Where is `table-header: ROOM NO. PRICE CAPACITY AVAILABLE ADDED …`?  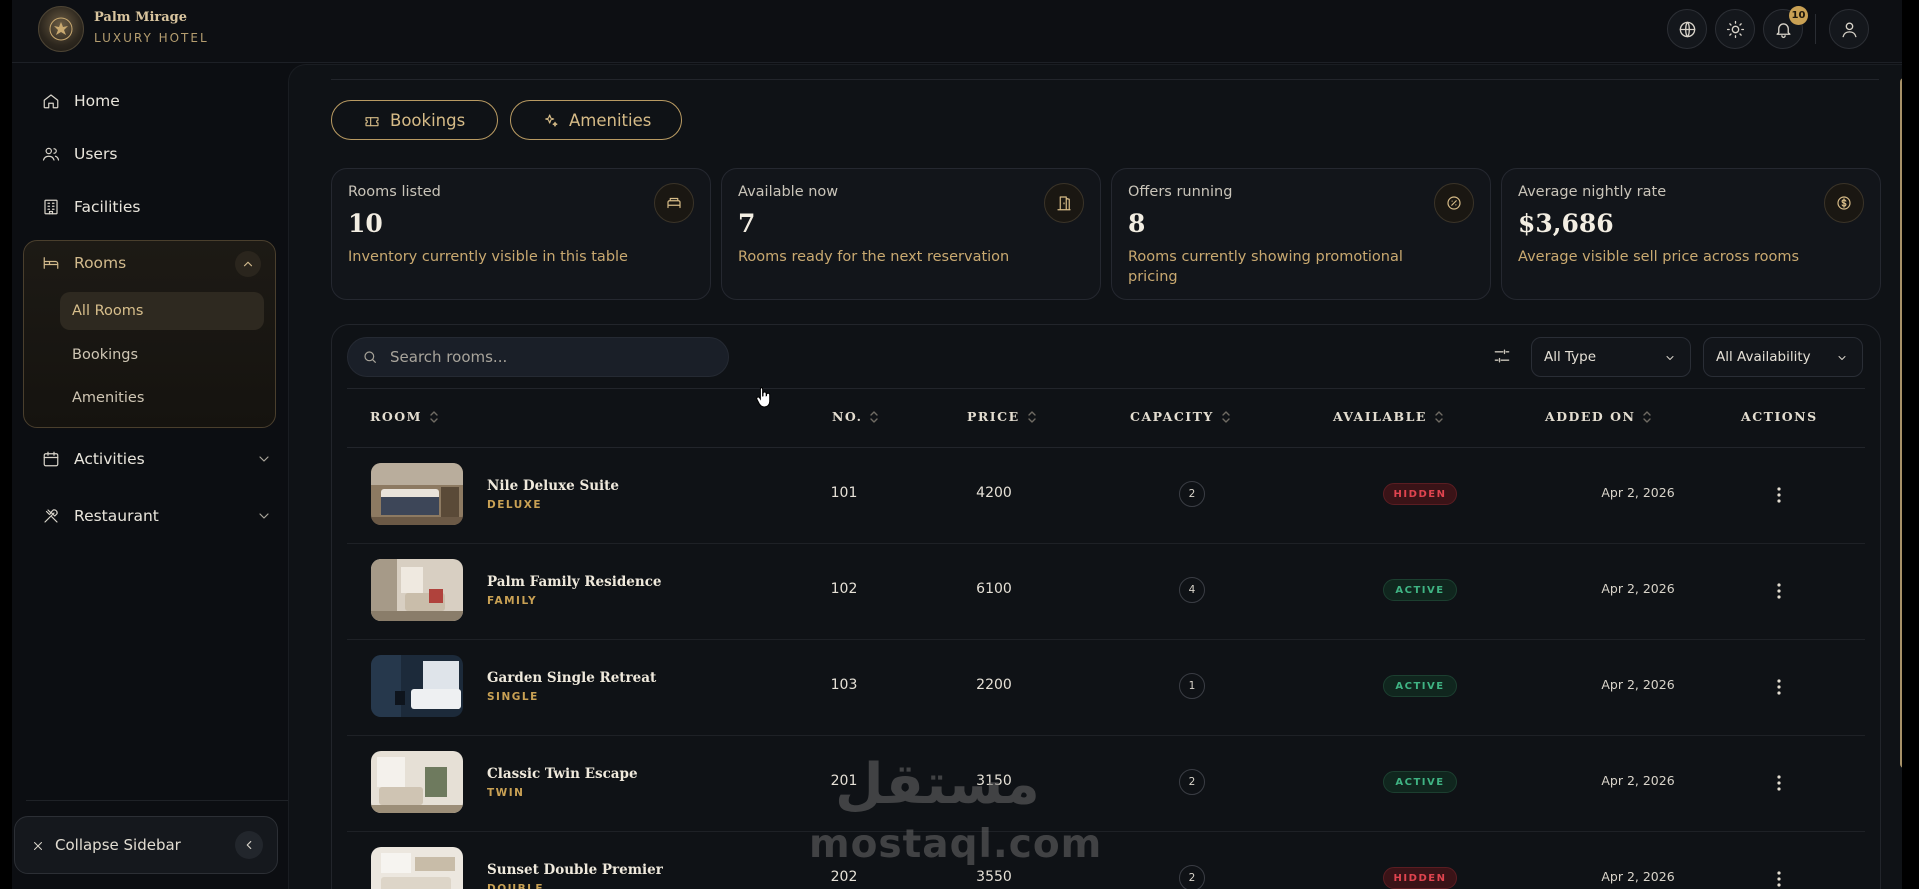 table-header: ROOM NO. PRICE CAPACITY AVAILABLE ADDED … is located at coordinates (1106, 418).